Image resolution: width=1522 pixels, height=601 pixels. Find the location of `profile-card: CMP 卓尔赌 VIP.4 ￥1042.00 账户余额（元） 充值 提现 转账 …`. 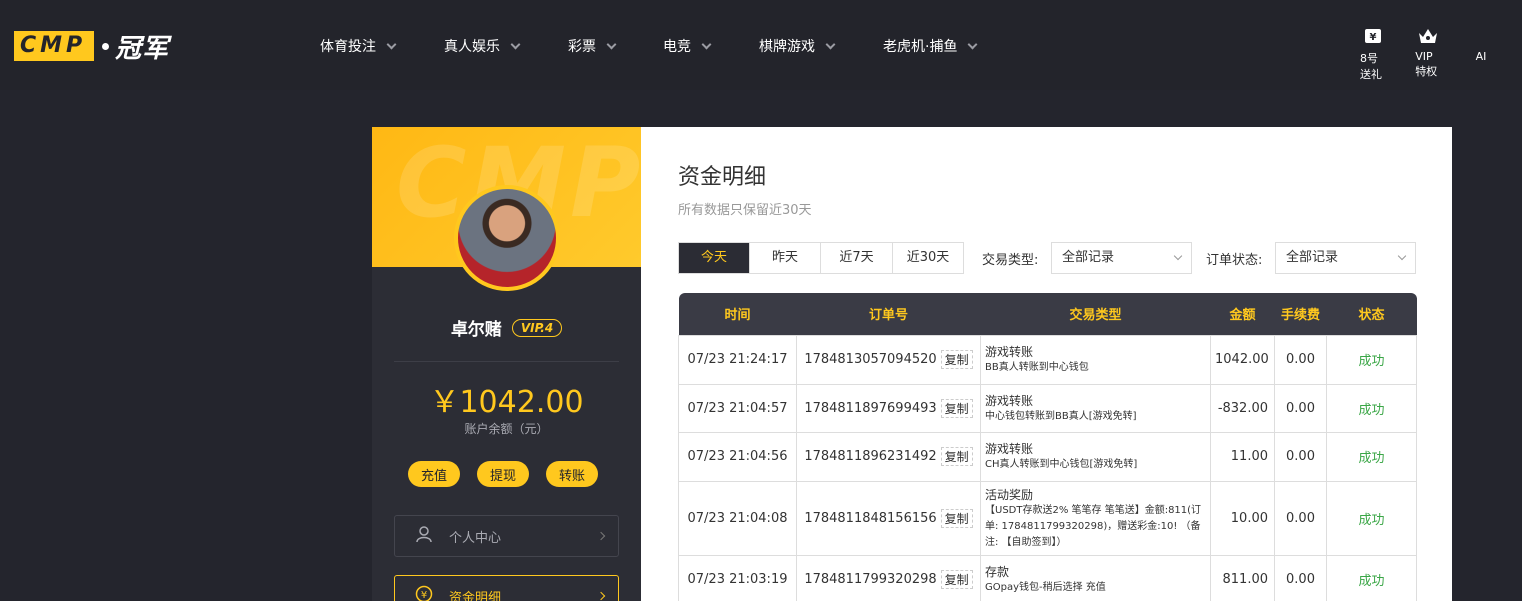

profile-card: CMP 卓尔赌 VIP.4 ￥1042.00 账户余额（元） 充值 提现 转账 … is located at coordinates (506, 364).